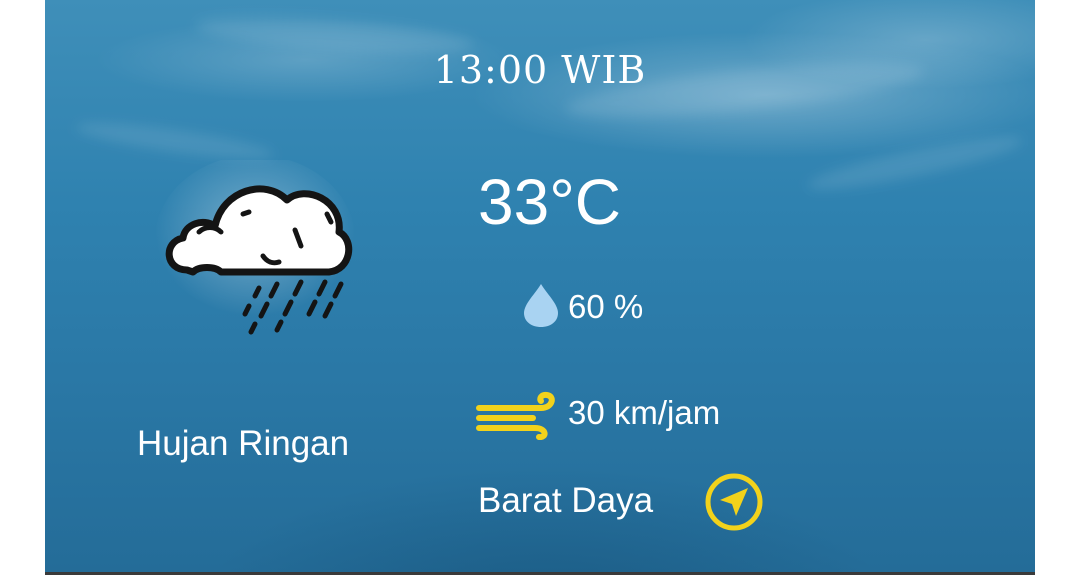 The width and height of the screenshot is (1080, 575). I want to click on water-drop-icon, so click(541, 305).